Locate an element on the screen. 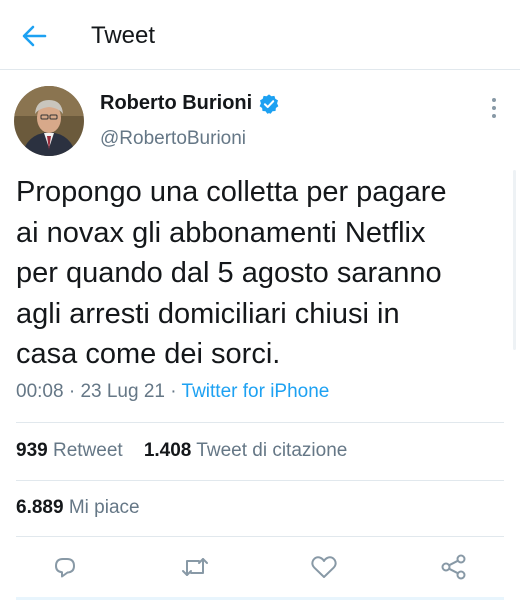 The width and height of the screenshot is (520, 600). back-button is located at coordinates (34, 36).